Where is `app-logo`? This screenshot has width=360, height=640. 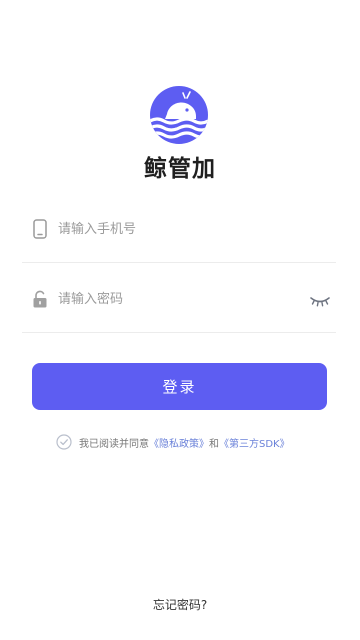
app-logo is located at coordinates (179, 115).